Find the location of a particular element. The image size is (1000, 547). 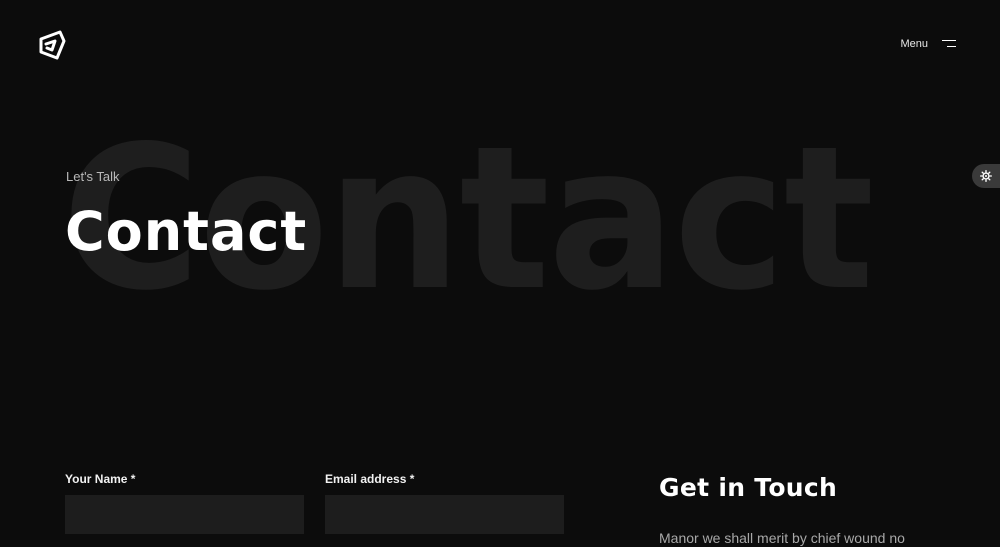

get-in-touch-title: Get in Touch is located at coordinates (748, 487).